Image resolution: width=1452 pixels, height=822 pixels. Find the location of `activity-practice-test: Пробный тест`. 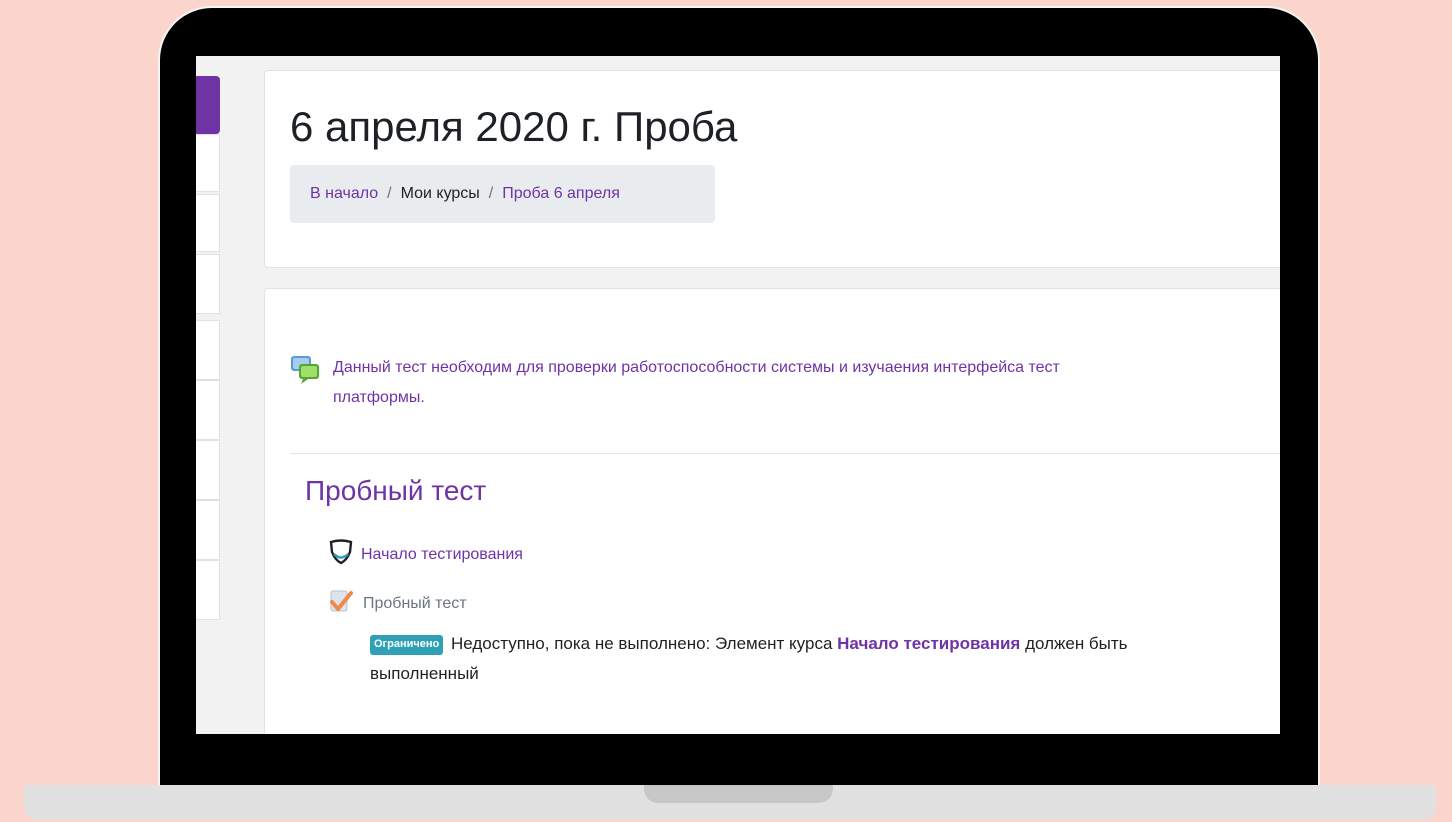

activity-practice-test: Пробный тест is located at coordinates (398, 603).